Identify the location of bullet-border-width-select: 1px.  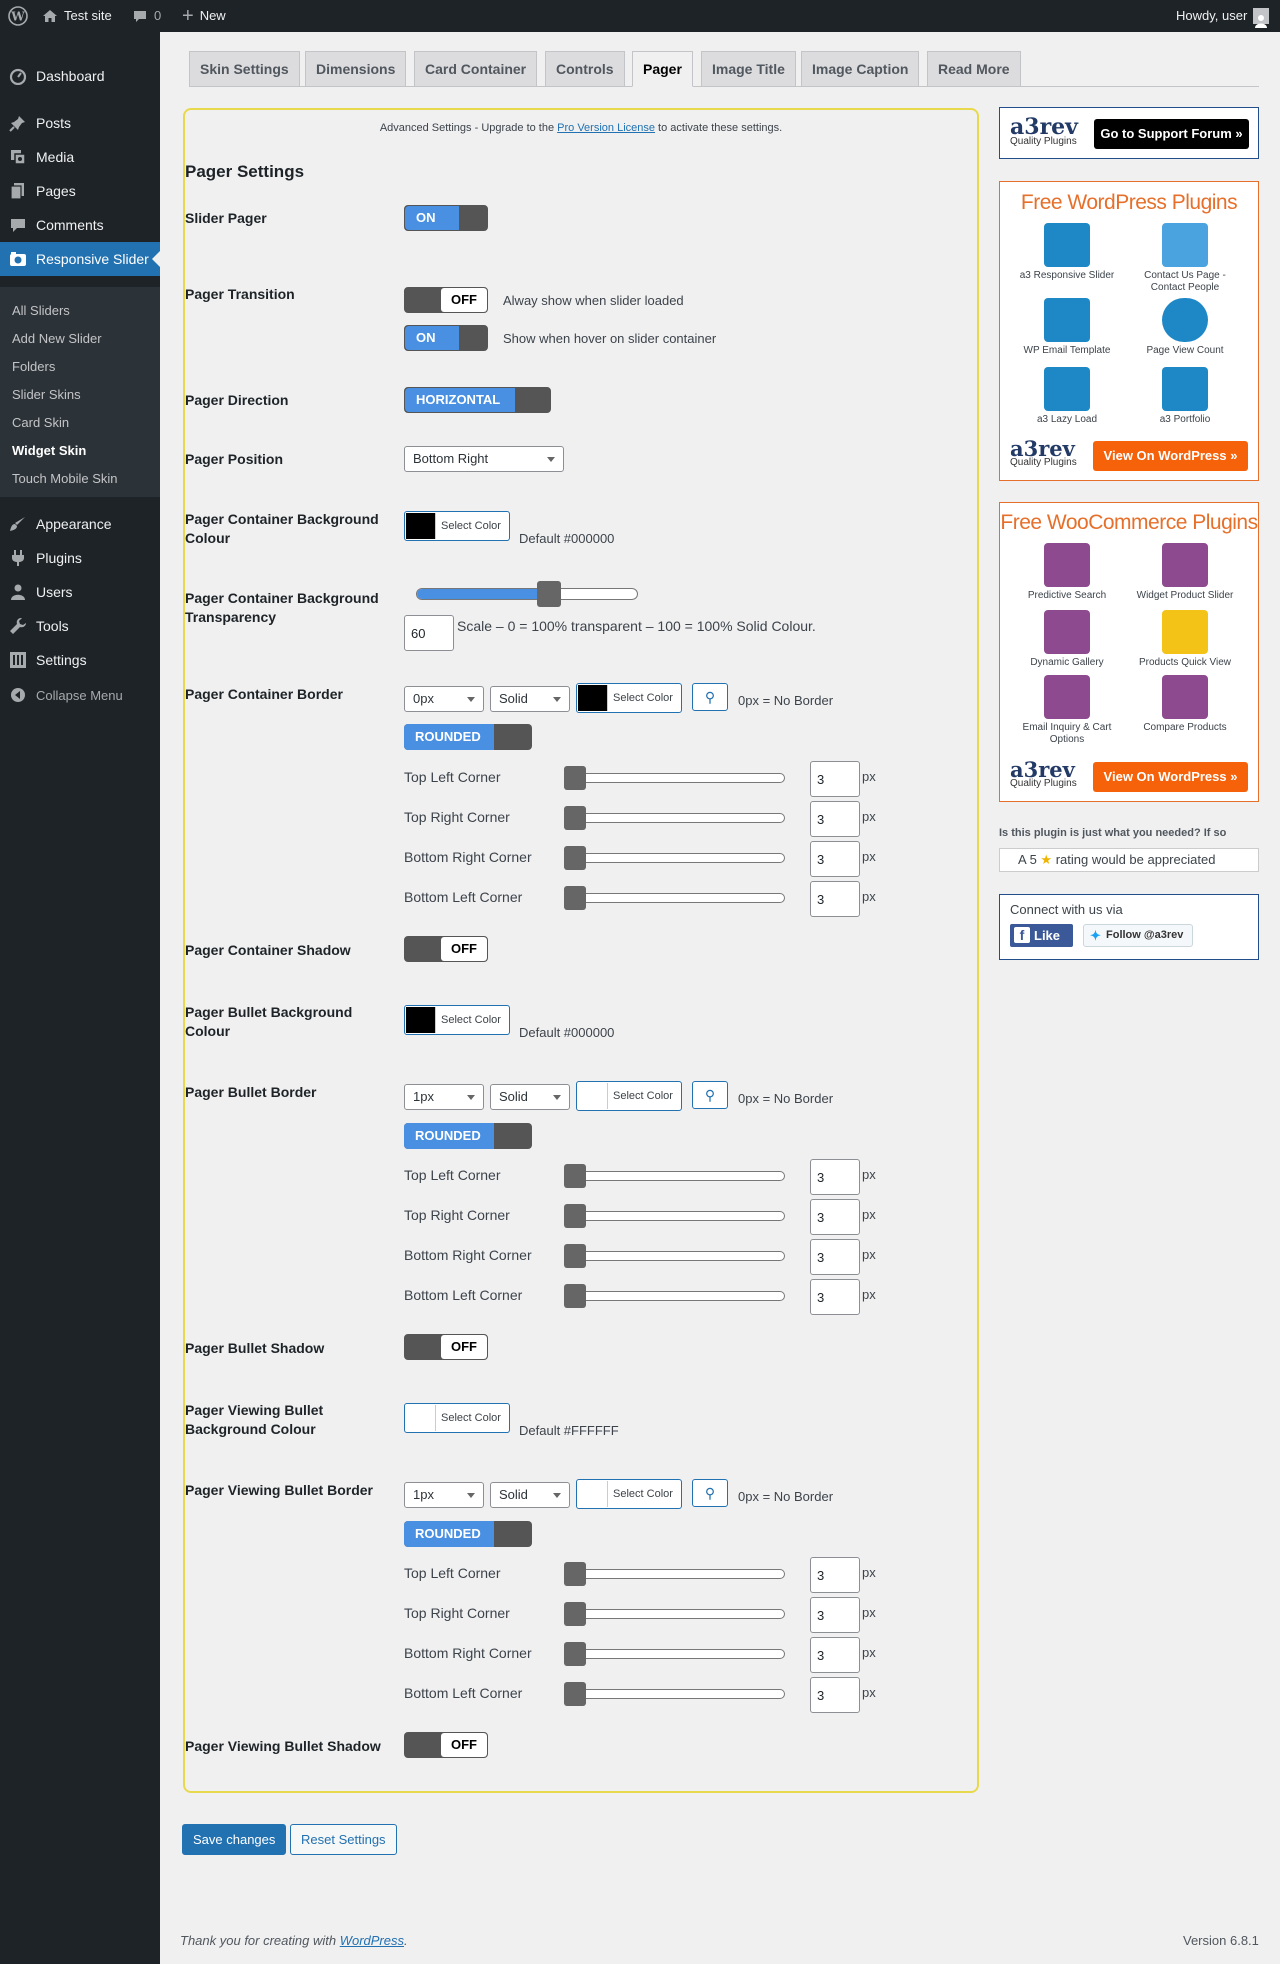
(444, 1097).